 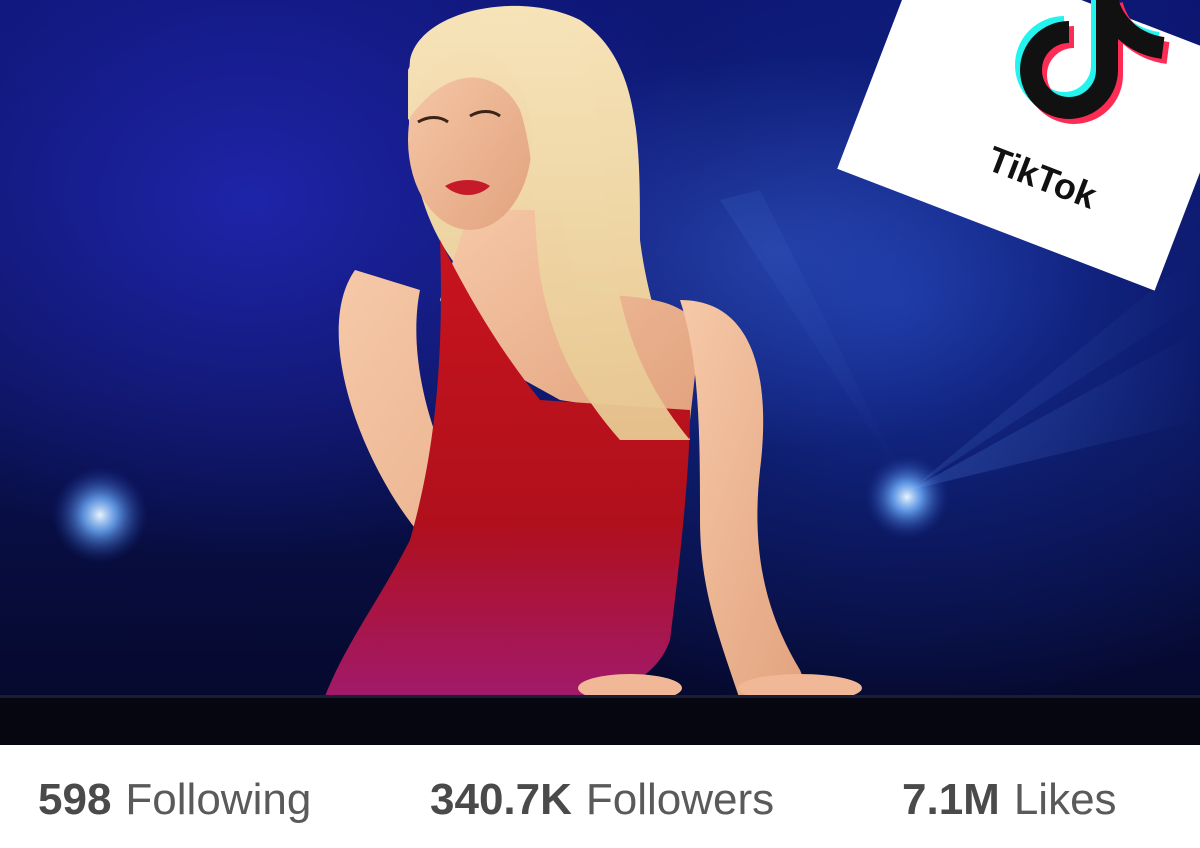 I want to click on followers-label: Followers, so click(x=680, y=799).